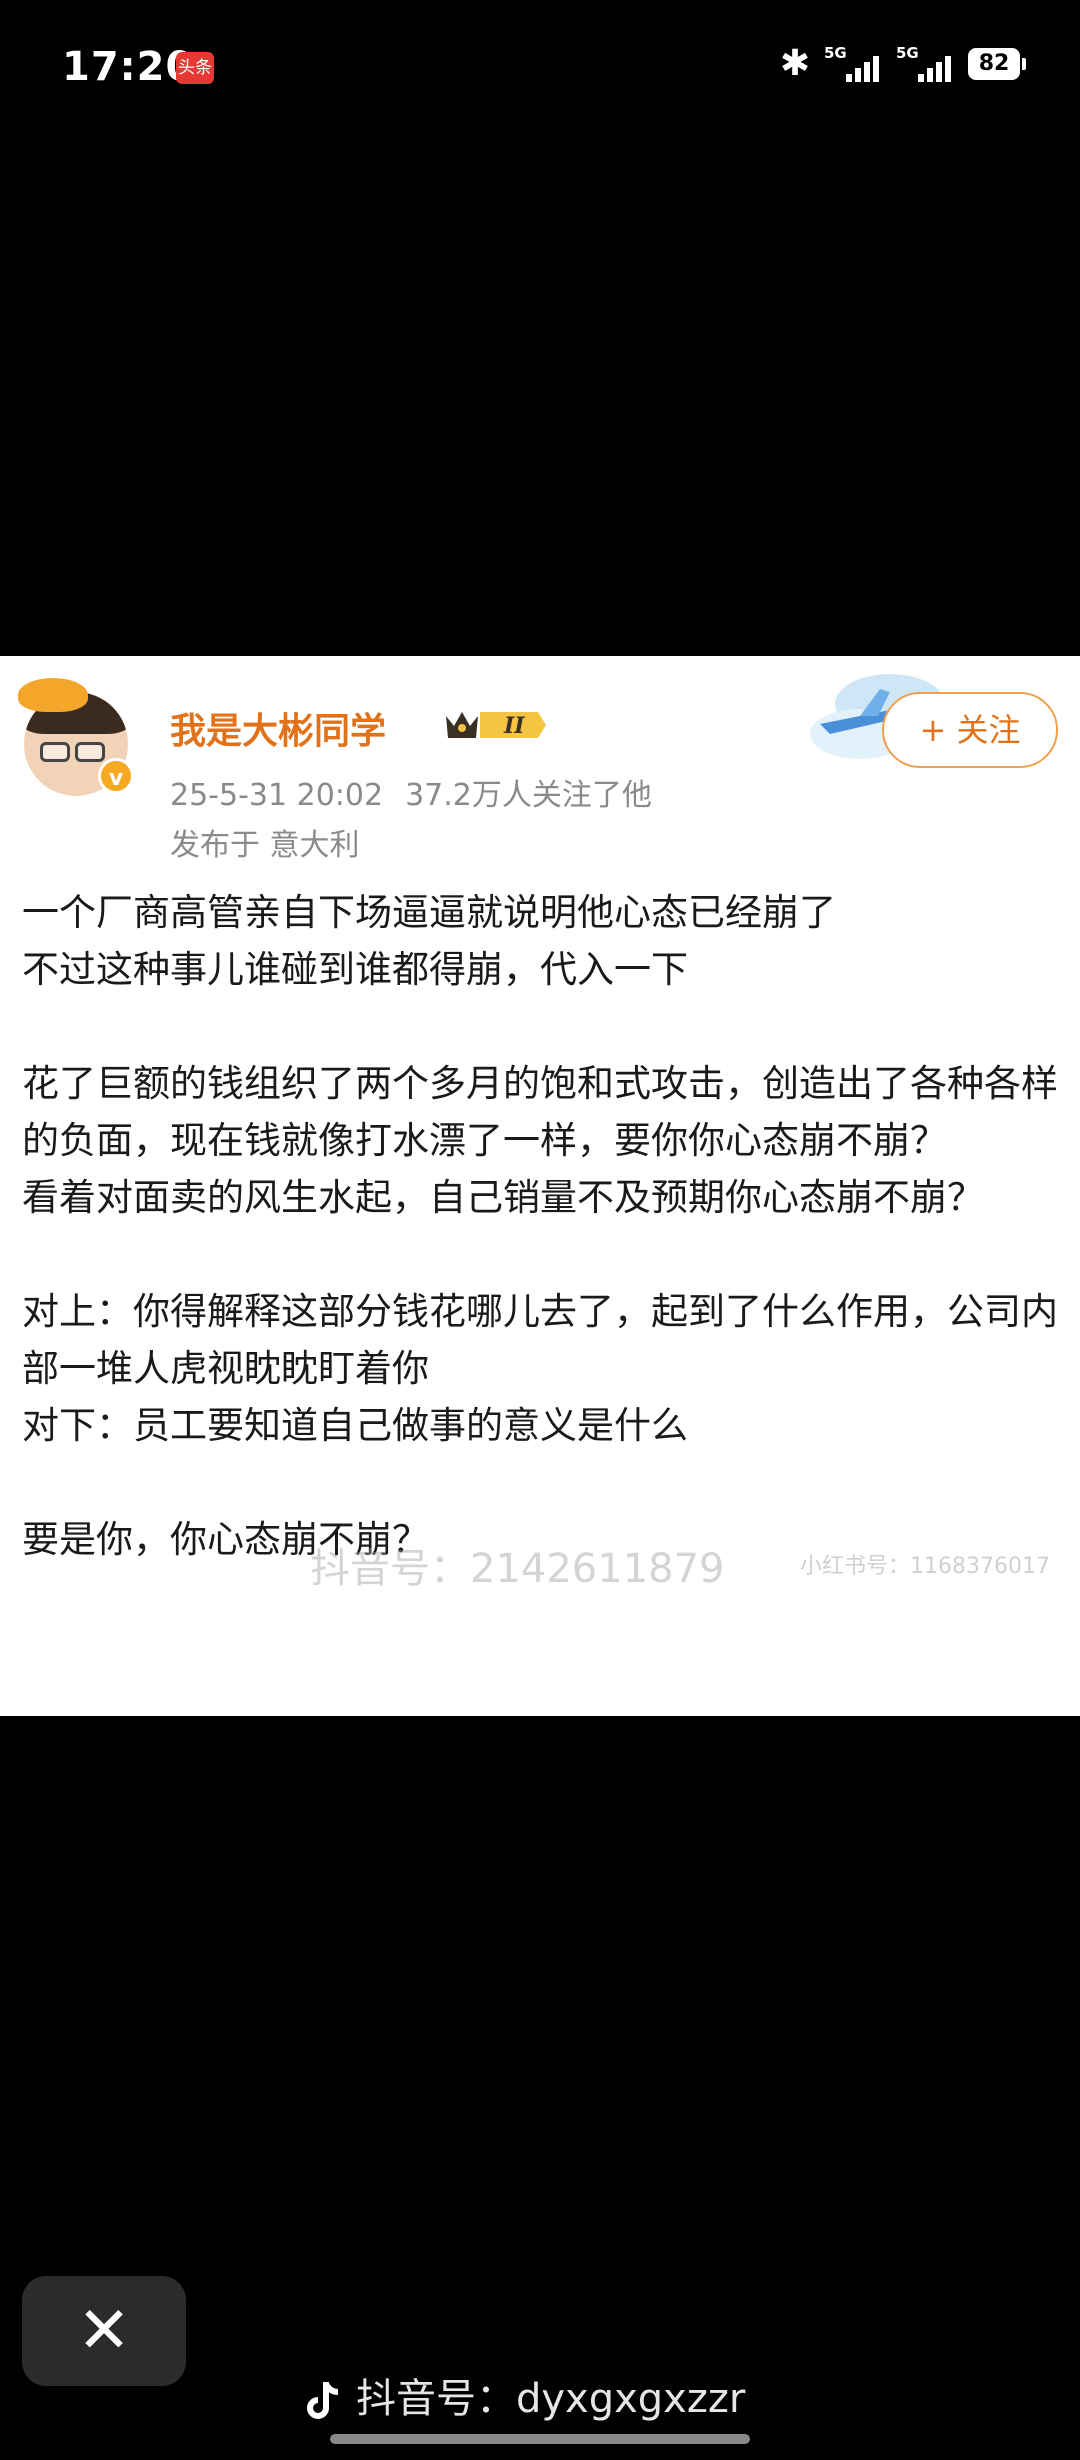  Describe the element at coordinates (128, 67) in the screenshot. I see `status-time: 17:20` at that location.